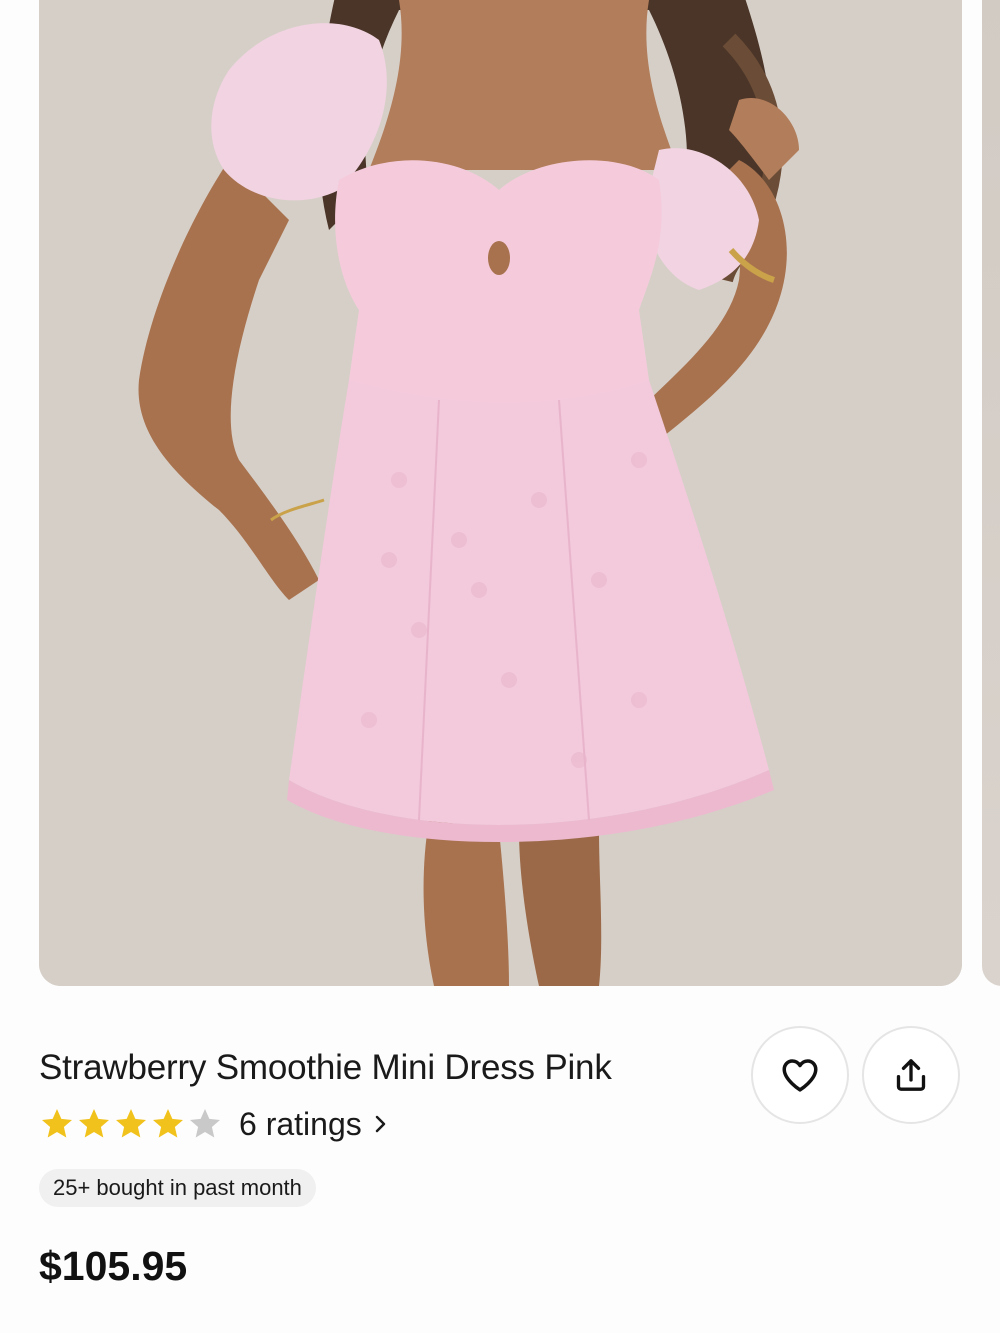  I want to click on product-price: $105.95, so click(113, 1266).